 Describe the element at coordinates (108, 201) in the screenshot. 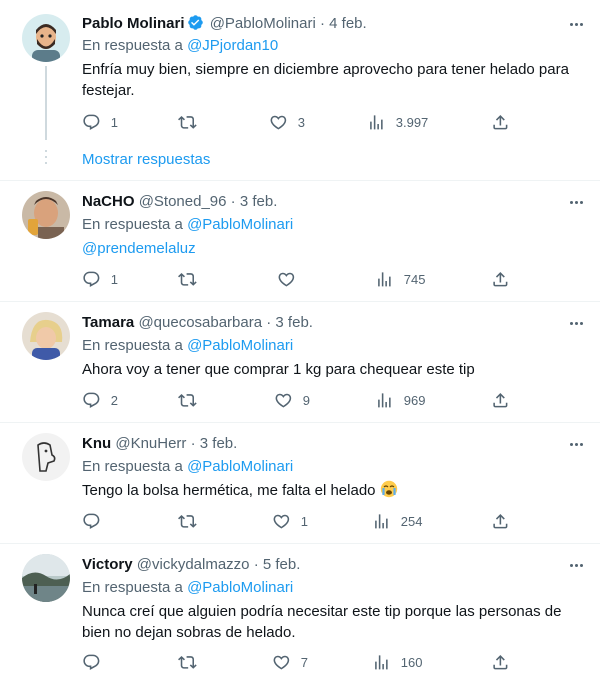

I see `author-name: NaCHO` at that location.